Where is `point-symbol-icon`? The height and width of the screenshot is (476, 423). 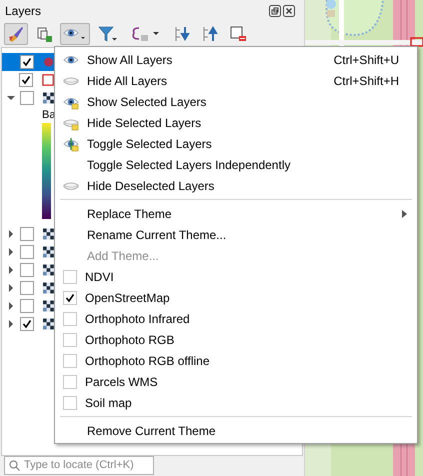
point-symbol-icon is located at coordinates (48, 62).